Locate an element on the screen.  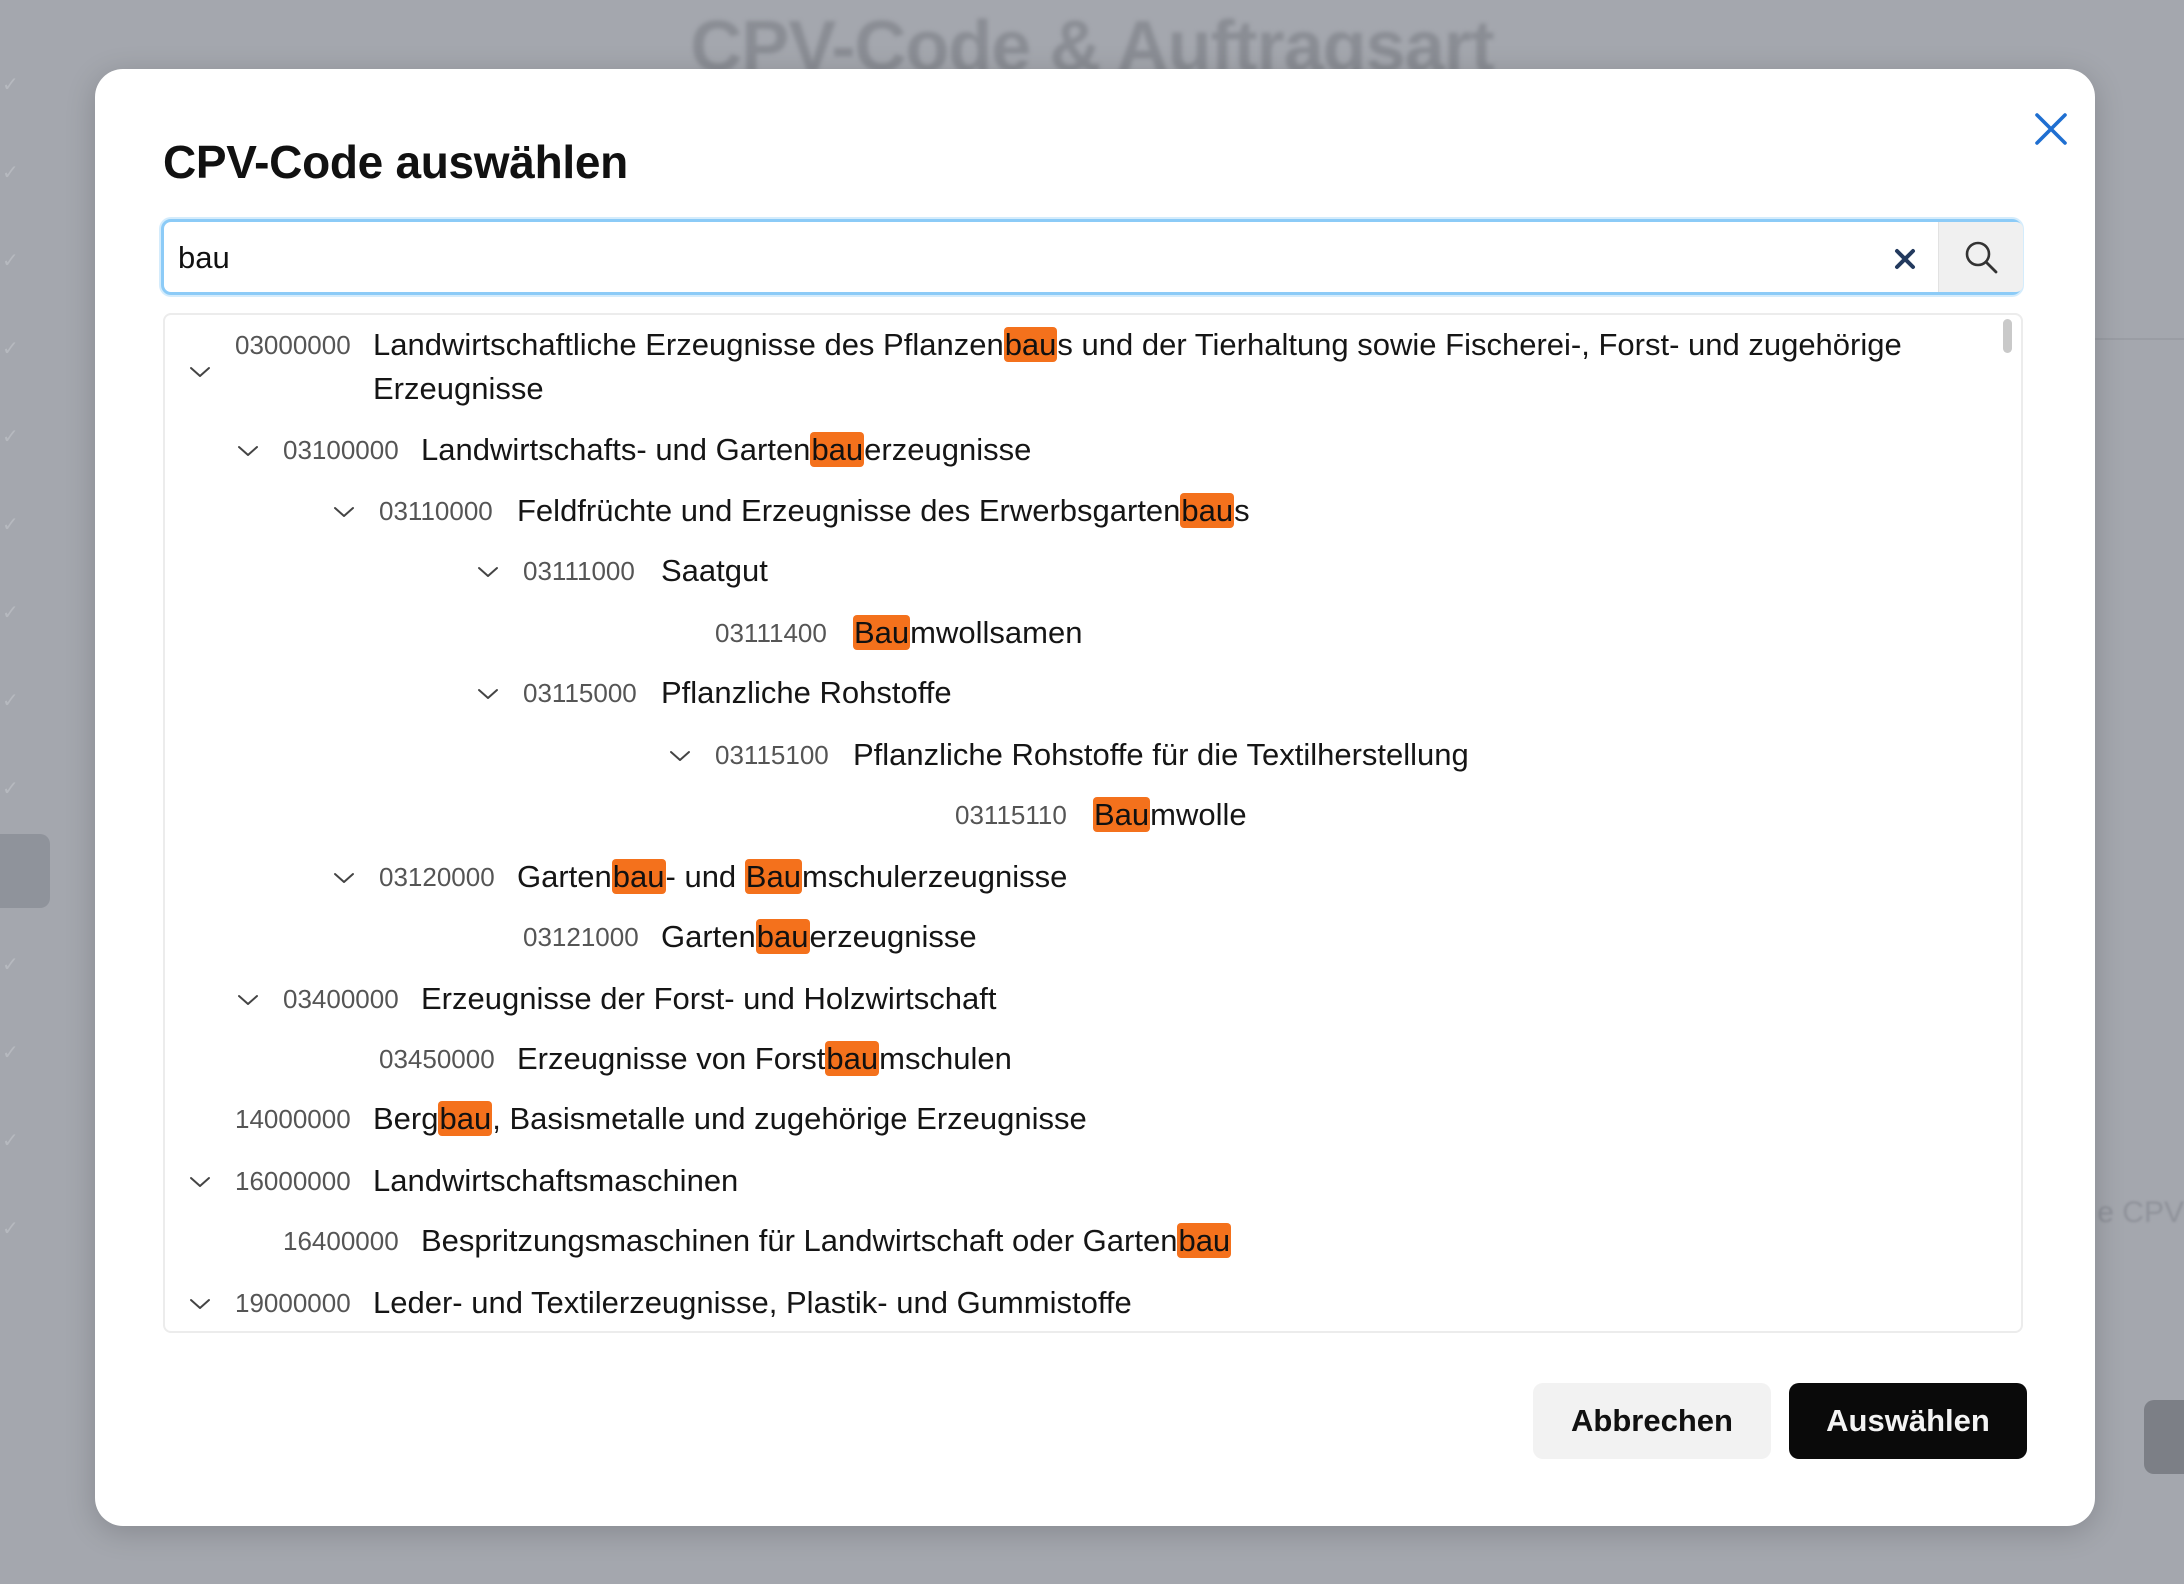
clear-icon is located at coordinates (1905, 259).